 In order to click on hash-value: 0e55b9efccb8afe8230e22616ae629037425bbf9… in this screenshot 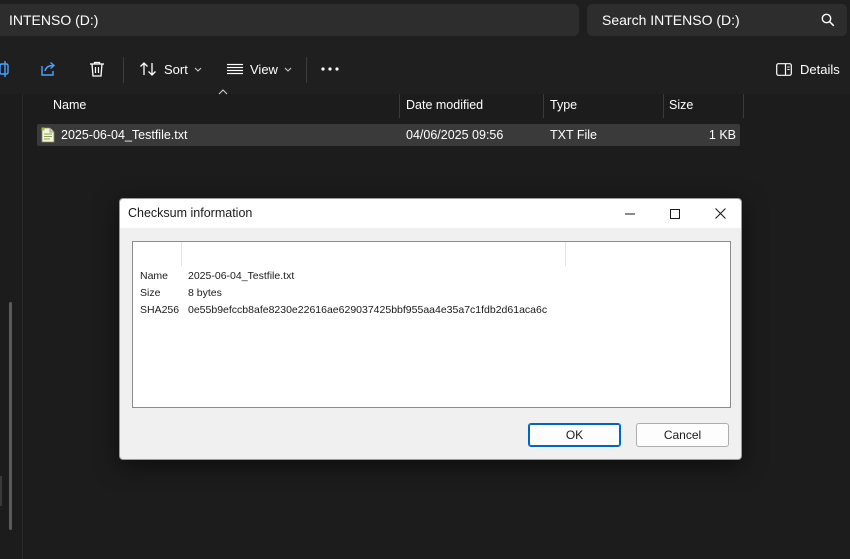, I will do `click(368, 310)`.